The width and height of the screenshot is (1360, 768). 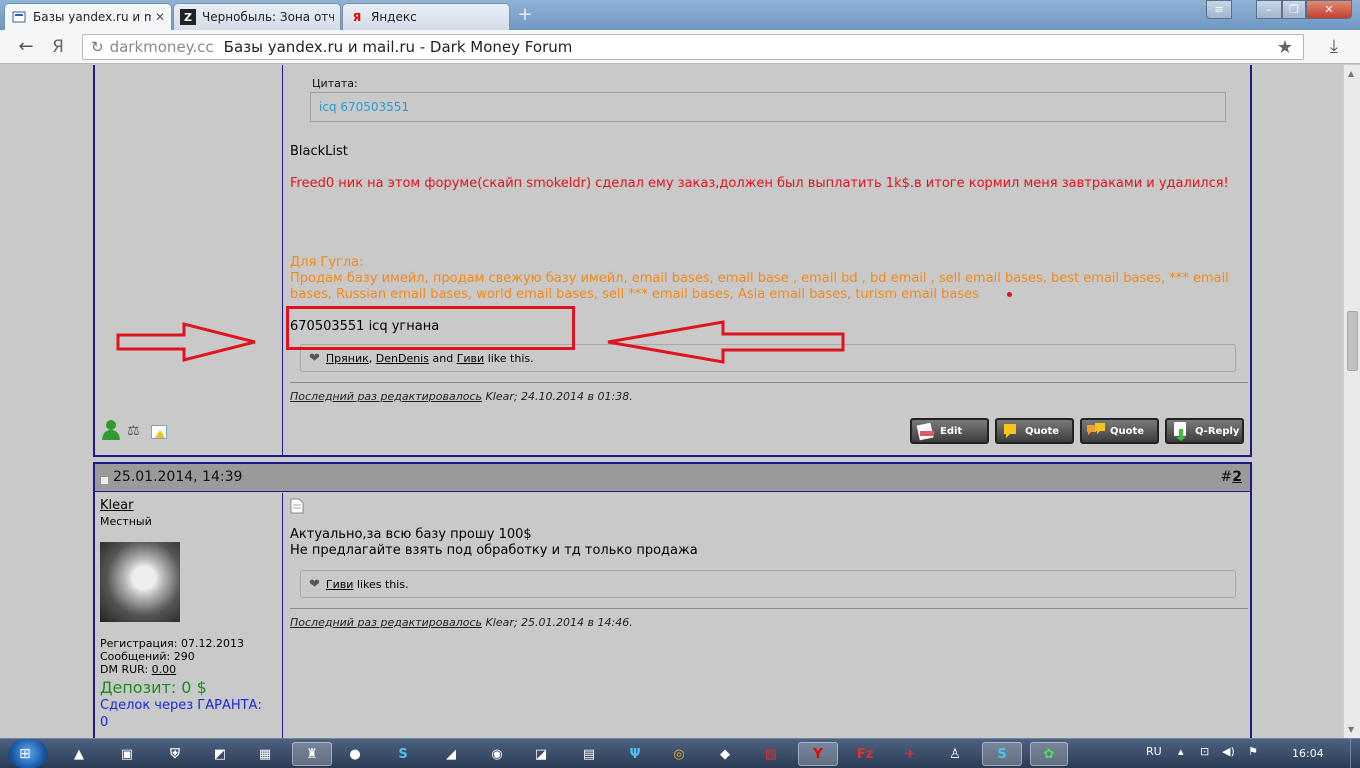 What do you see at coordinates (220, 754) in the screenshot?
I see `app-icon: ◩` at bounding box center [220, 754].